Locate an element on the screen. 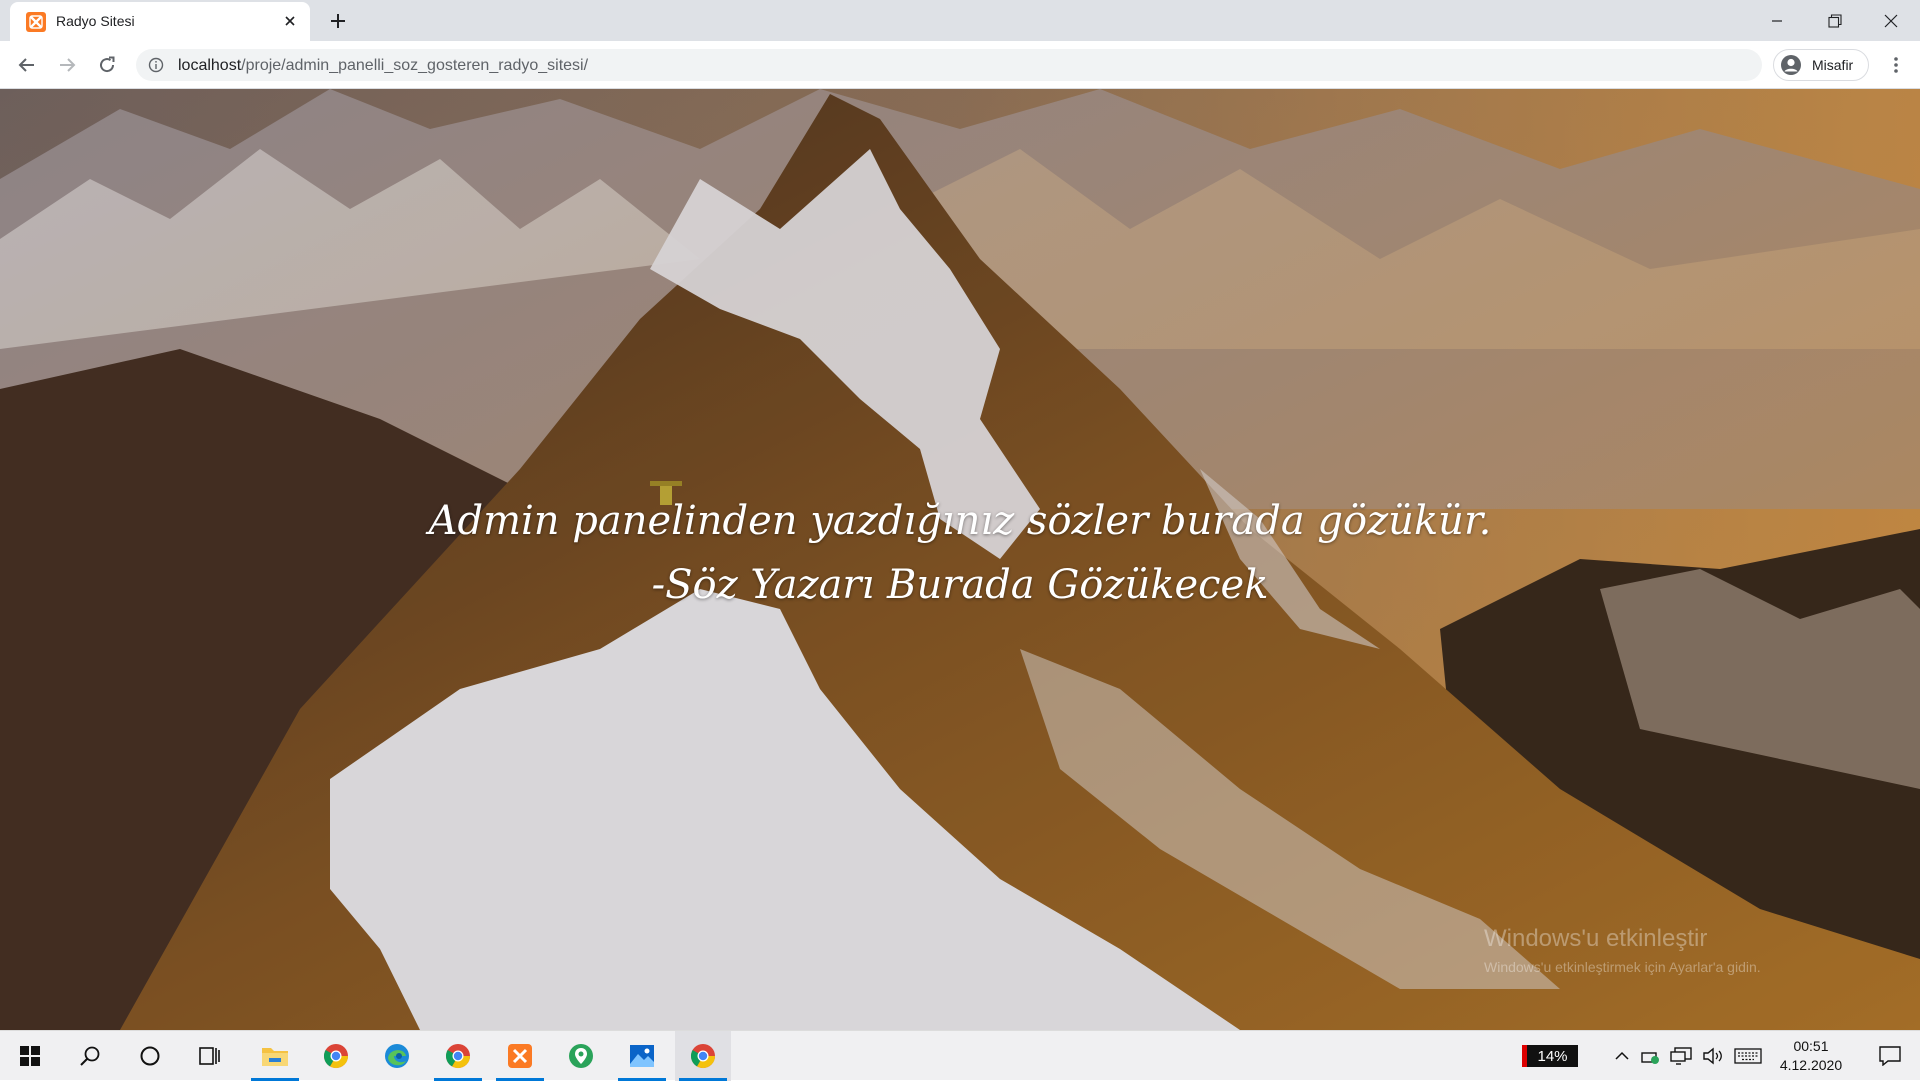 This screenshot has height=1081, width=1920. search-icon is located at coordinates (90, 1056).